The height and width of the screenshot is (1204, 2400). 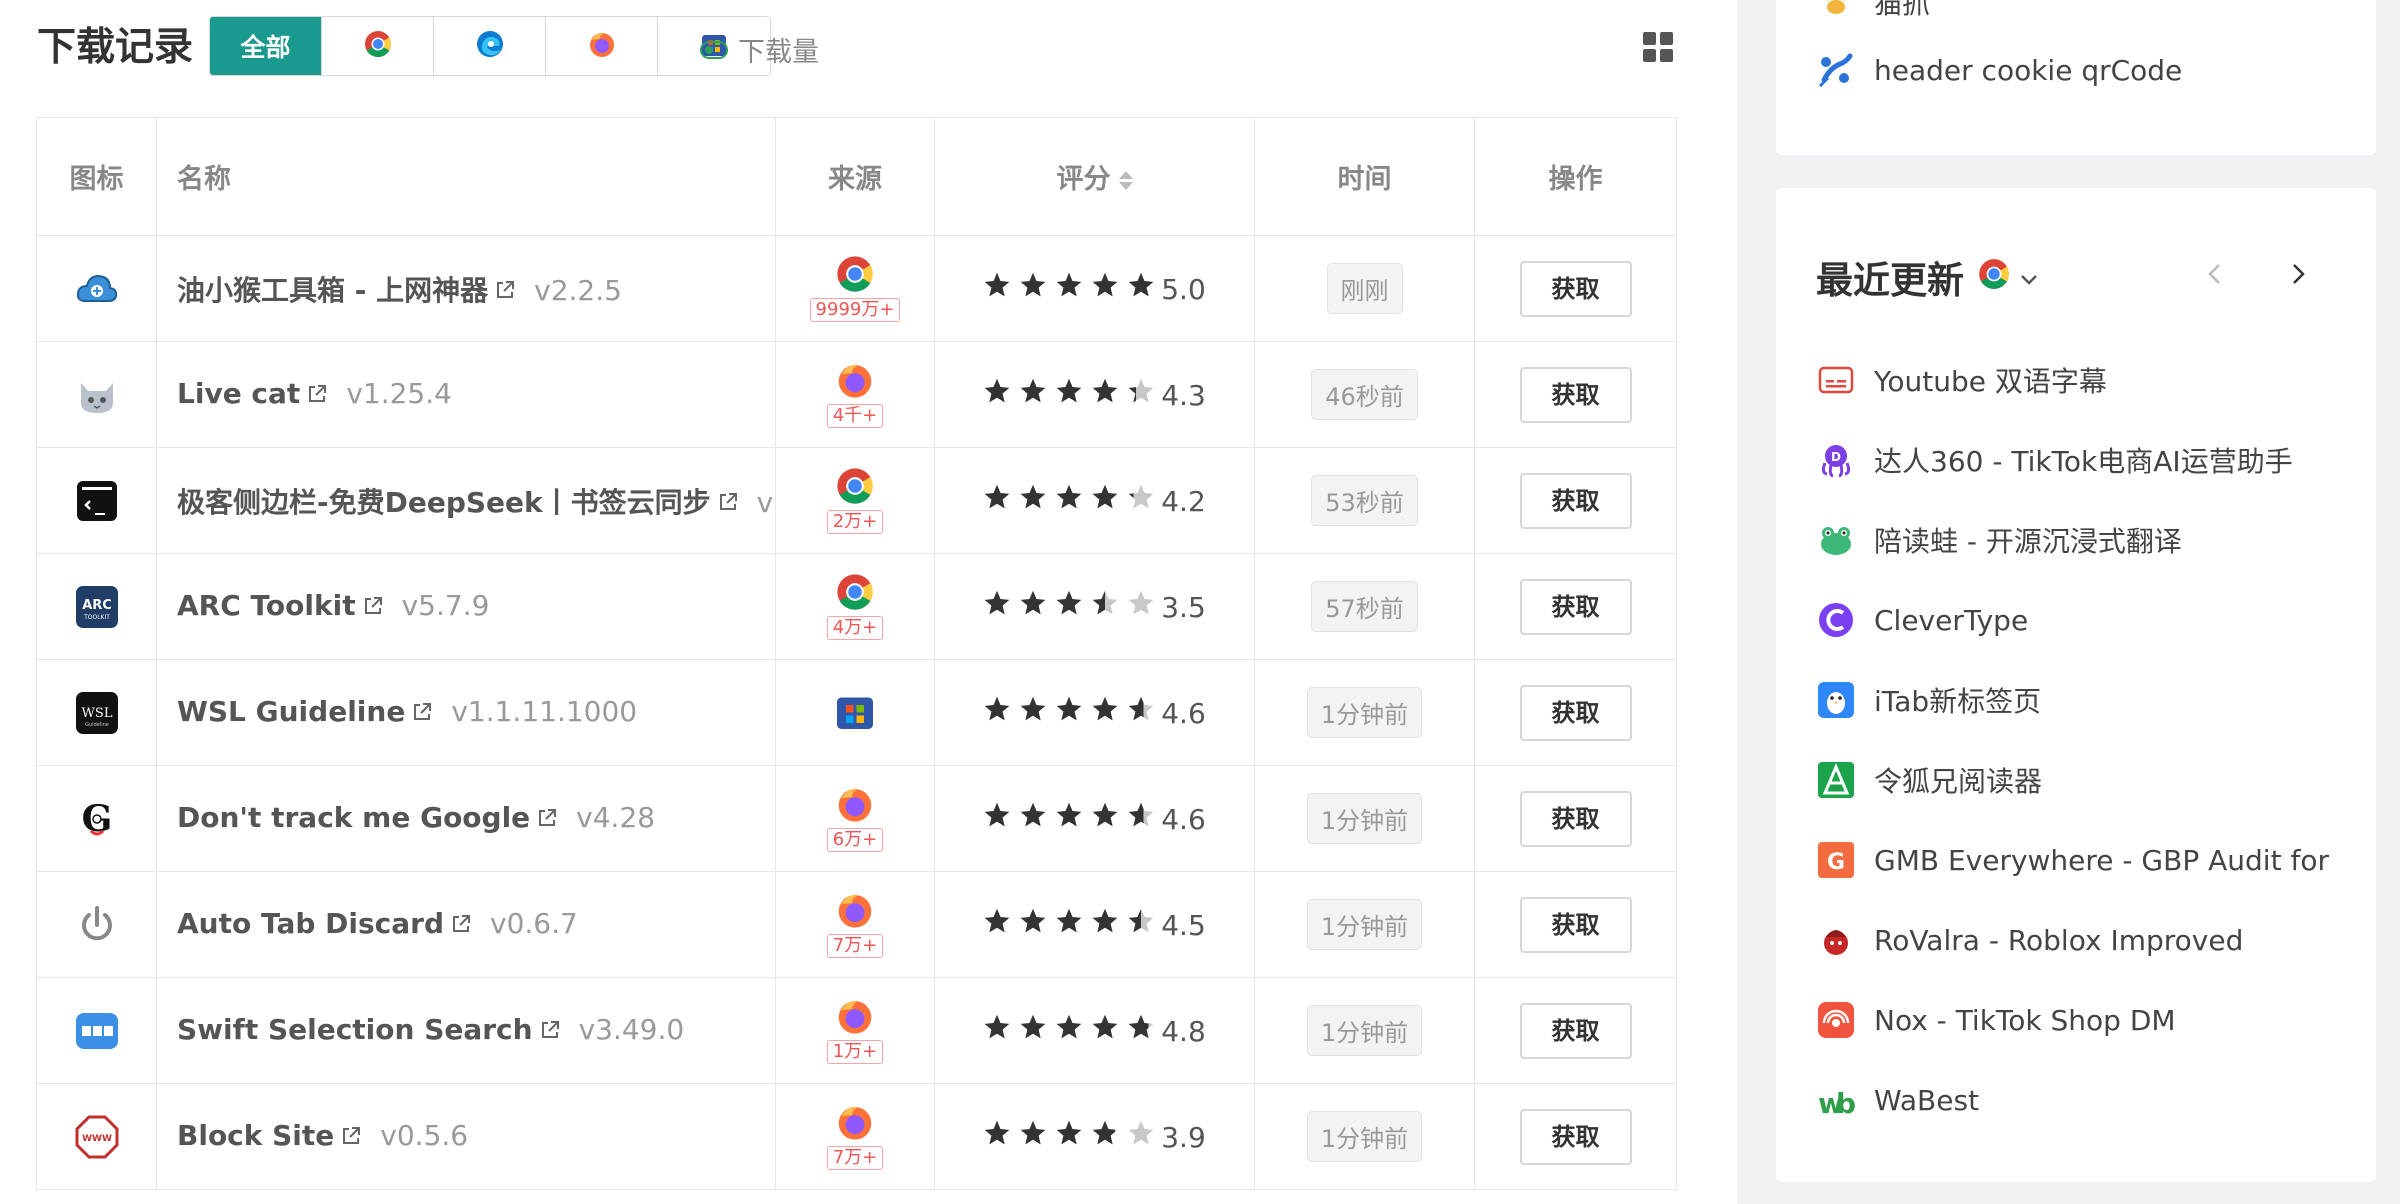 What do you see at coordinates (2215, 276) in the screenshot?
I see `prev-page-icon` at bounding box center [2215, 276].